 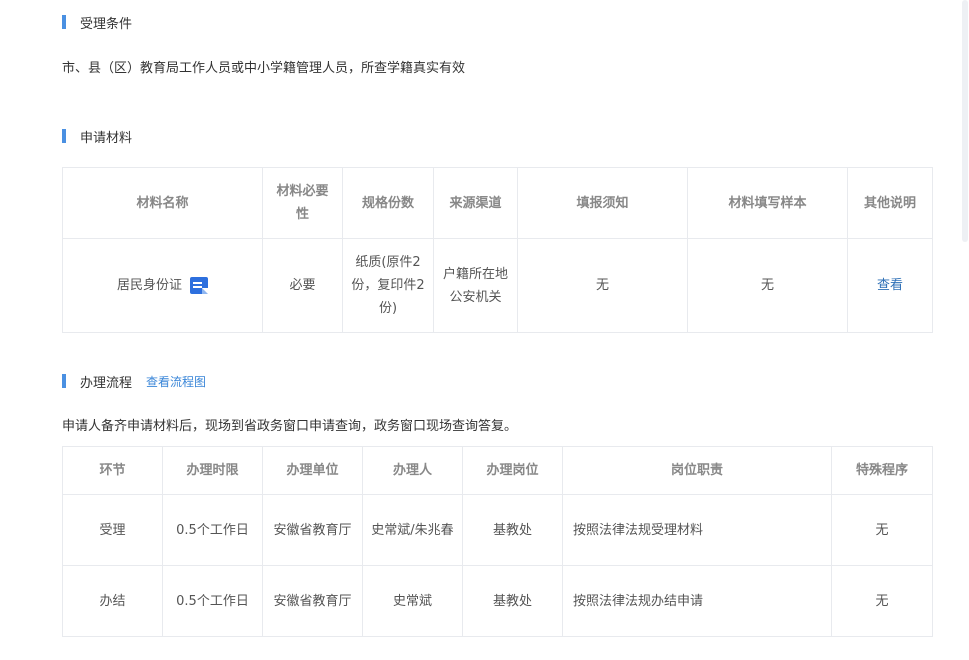 I want to click on table-row: 居民身份证 必要 纸质(原件2份，复印件2份) 户籍所在地公安机关 无 无 查看, so click(x=497, y=285).